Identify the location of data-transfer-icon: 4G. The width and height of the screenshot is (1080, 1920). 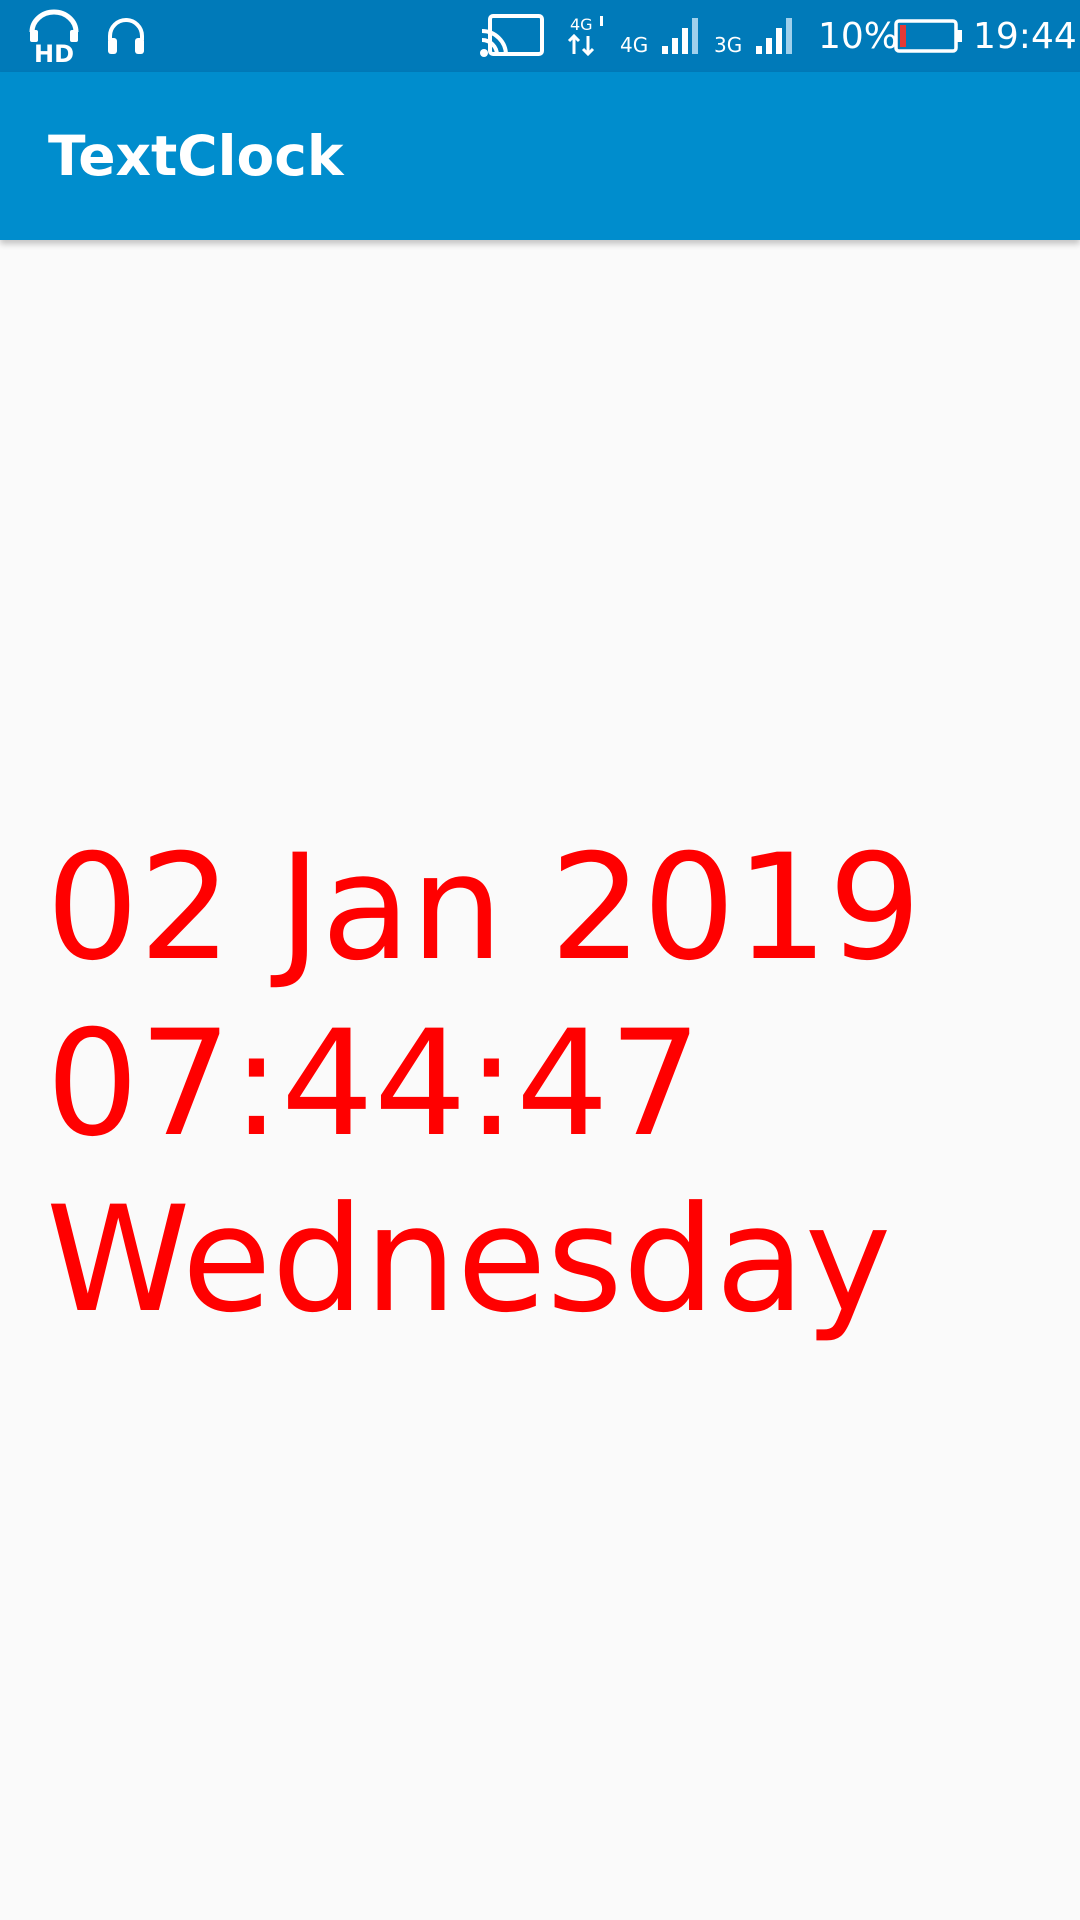
(586, 36).